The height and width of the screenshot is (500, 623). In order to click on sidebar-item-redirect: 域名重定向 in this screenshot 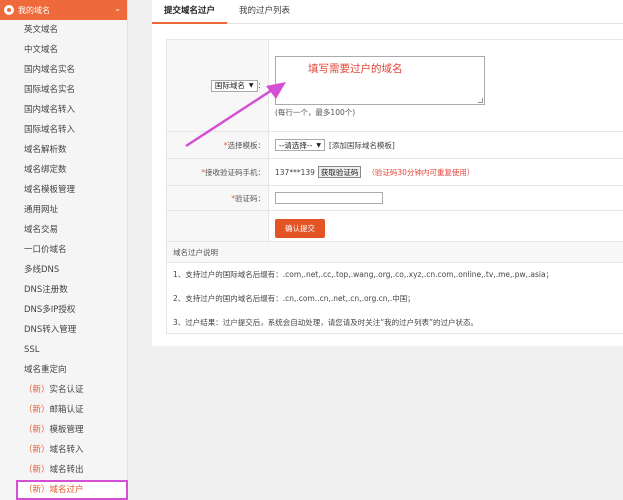, I will do `click(63, 370)`.